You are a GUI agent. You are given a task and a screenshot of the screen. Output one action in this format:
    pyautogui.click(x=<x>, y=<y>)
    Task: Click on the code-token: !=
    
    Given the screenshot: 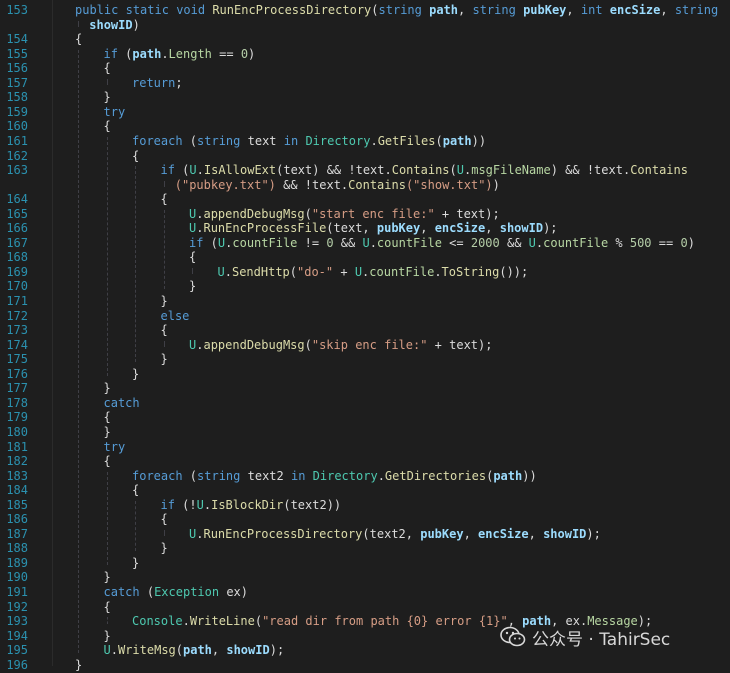 What is the action you would take?
    pyautogui.click(x=312, y=242)
    